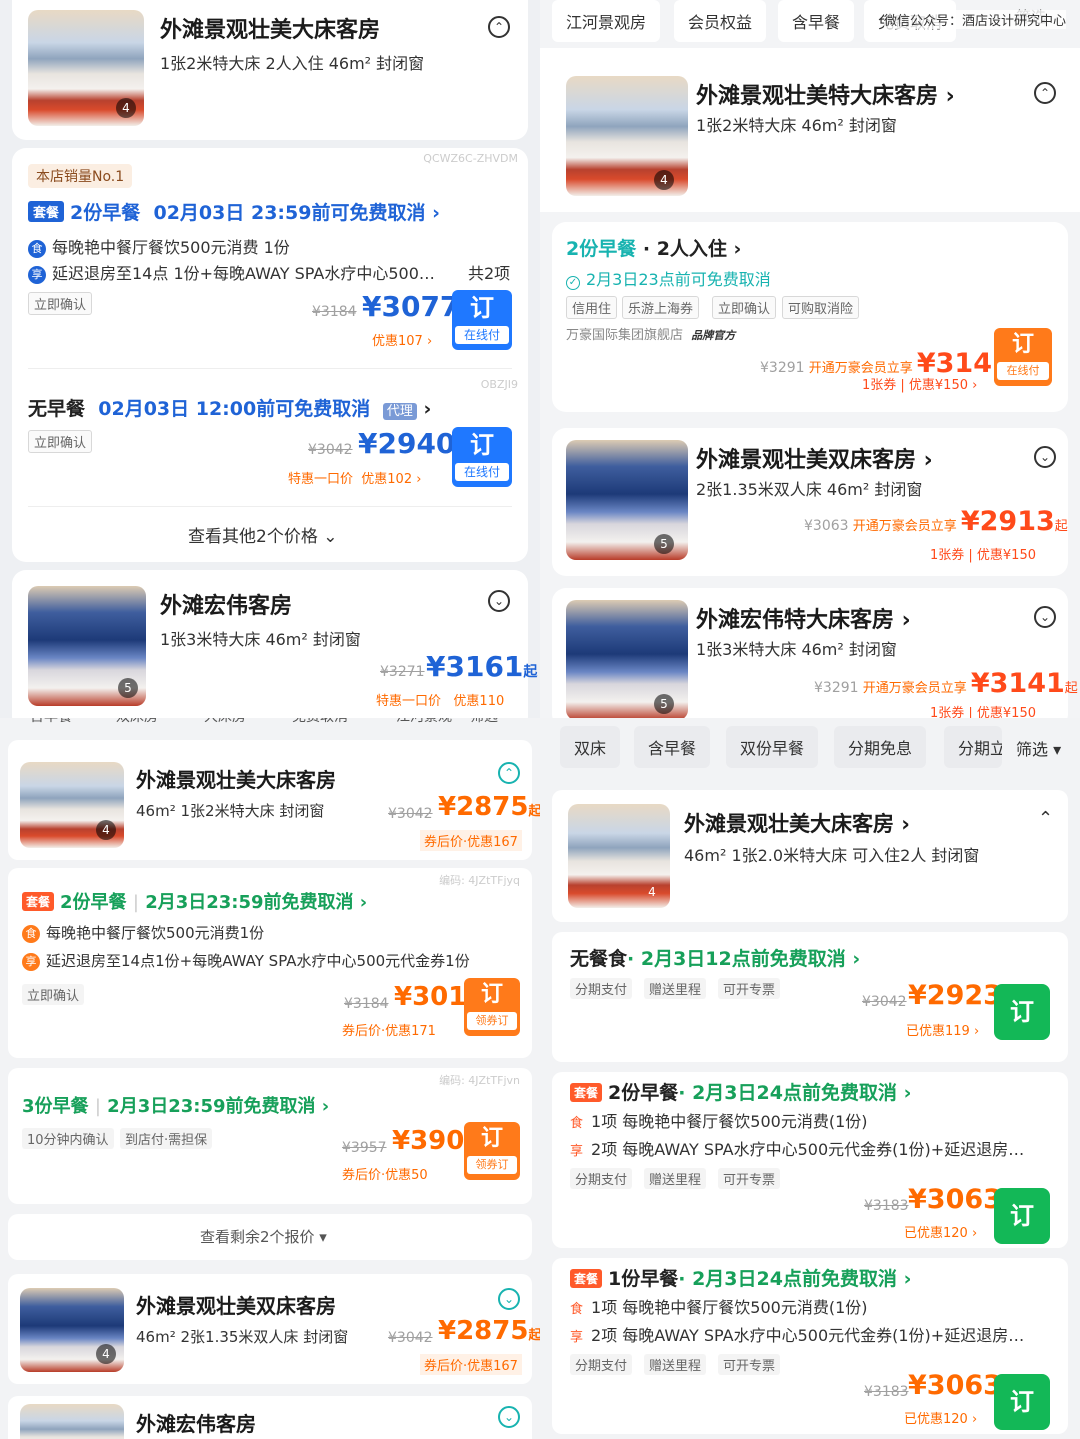 The height and width of the screenshot is (1439, 1080). Describe the element at coordinates (171, 247) in the screenshot. I see `perk-text: 每晚艳中餐厅餐饮500元消费 1份` at that location.